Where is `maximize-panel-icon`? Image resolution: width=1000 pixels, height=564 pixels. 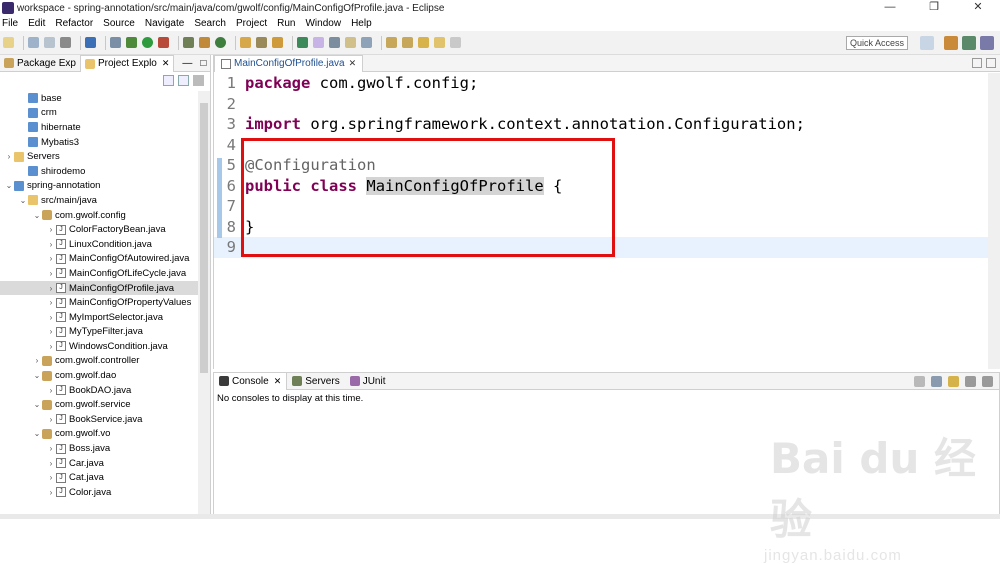 maximize-panel-icon is located at coordinates (987, 381).